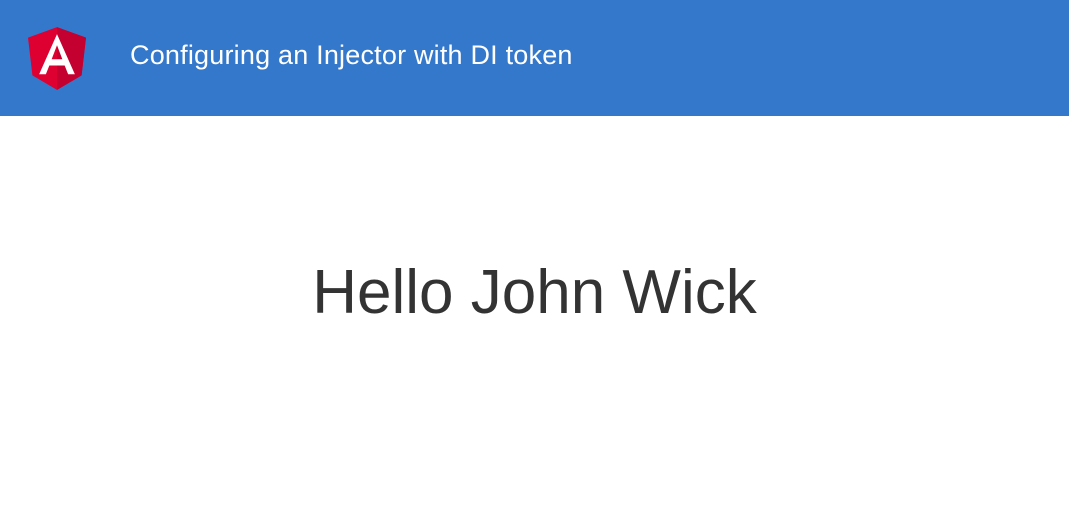 The width and height of the screenshot is (1069, 528). I want to click on angular-logo-icon, so click(57, 58).